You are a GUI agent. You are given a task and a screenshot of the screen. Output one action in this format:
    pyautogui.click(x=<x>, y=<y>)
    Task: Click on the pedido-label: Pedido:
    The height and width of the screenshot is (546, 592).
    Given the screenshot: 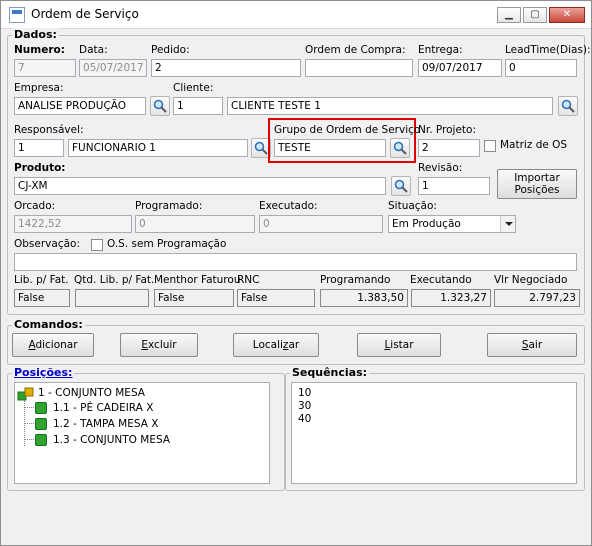 What is the action you would take?
    pyautogui.click(x=170, y=50)
    